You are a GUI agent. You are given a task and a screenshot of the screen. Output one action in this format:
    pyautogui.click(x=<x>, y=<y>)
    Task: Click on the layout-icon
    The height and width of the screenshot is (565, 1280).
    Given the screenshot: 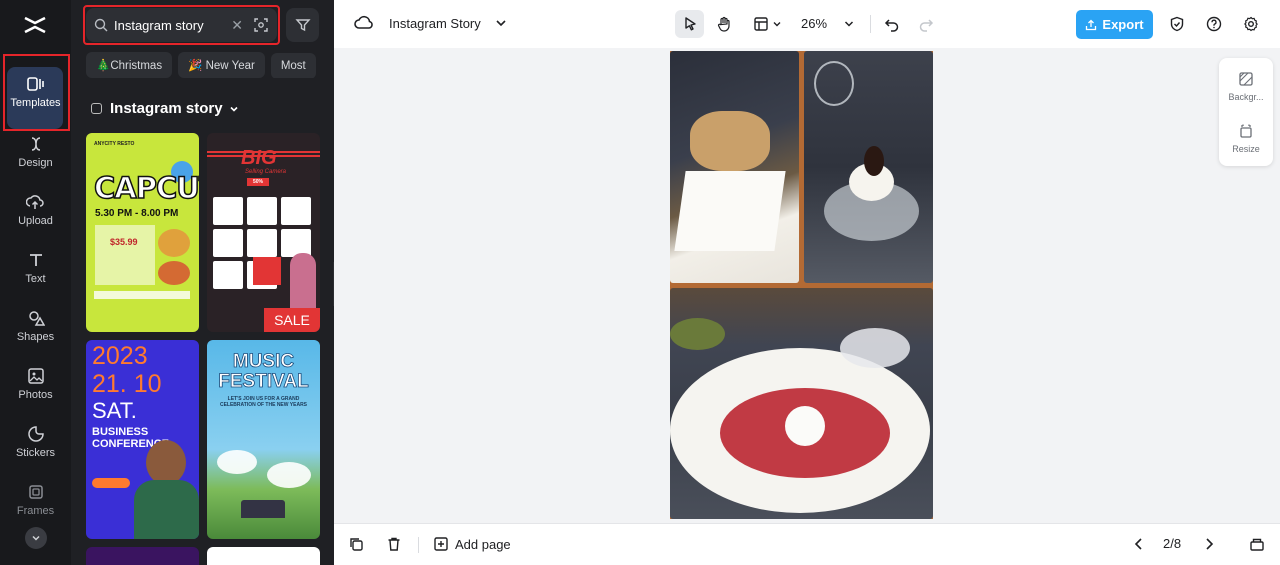 What is the action you would take?
    pyautogui.click(x=760, y=24)
    